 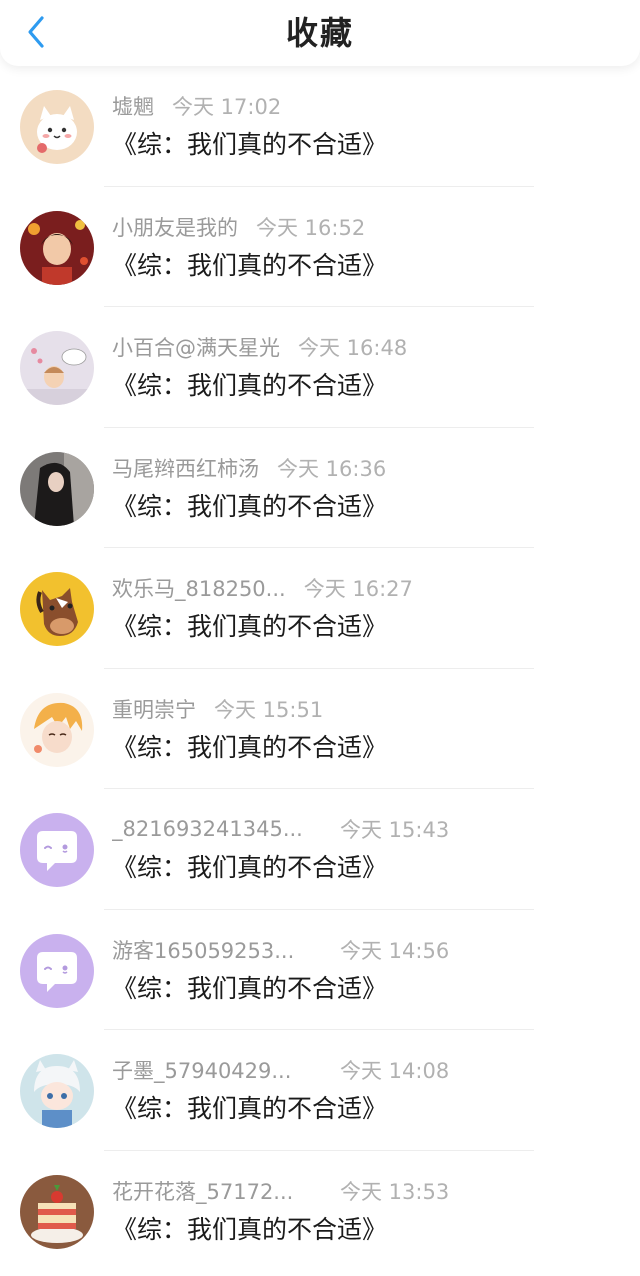 What do you see at coordinates (269, 709) in the screenshot?
I see `timestamp: 今天 15:51` at bounding box center [269, 709].